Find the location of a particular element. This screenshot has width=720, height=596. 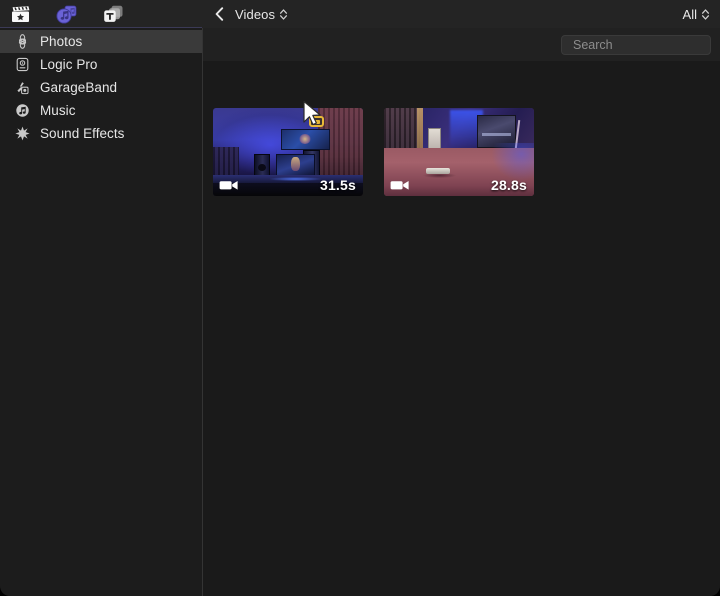

tab-media is located at coordinates (21, 14).